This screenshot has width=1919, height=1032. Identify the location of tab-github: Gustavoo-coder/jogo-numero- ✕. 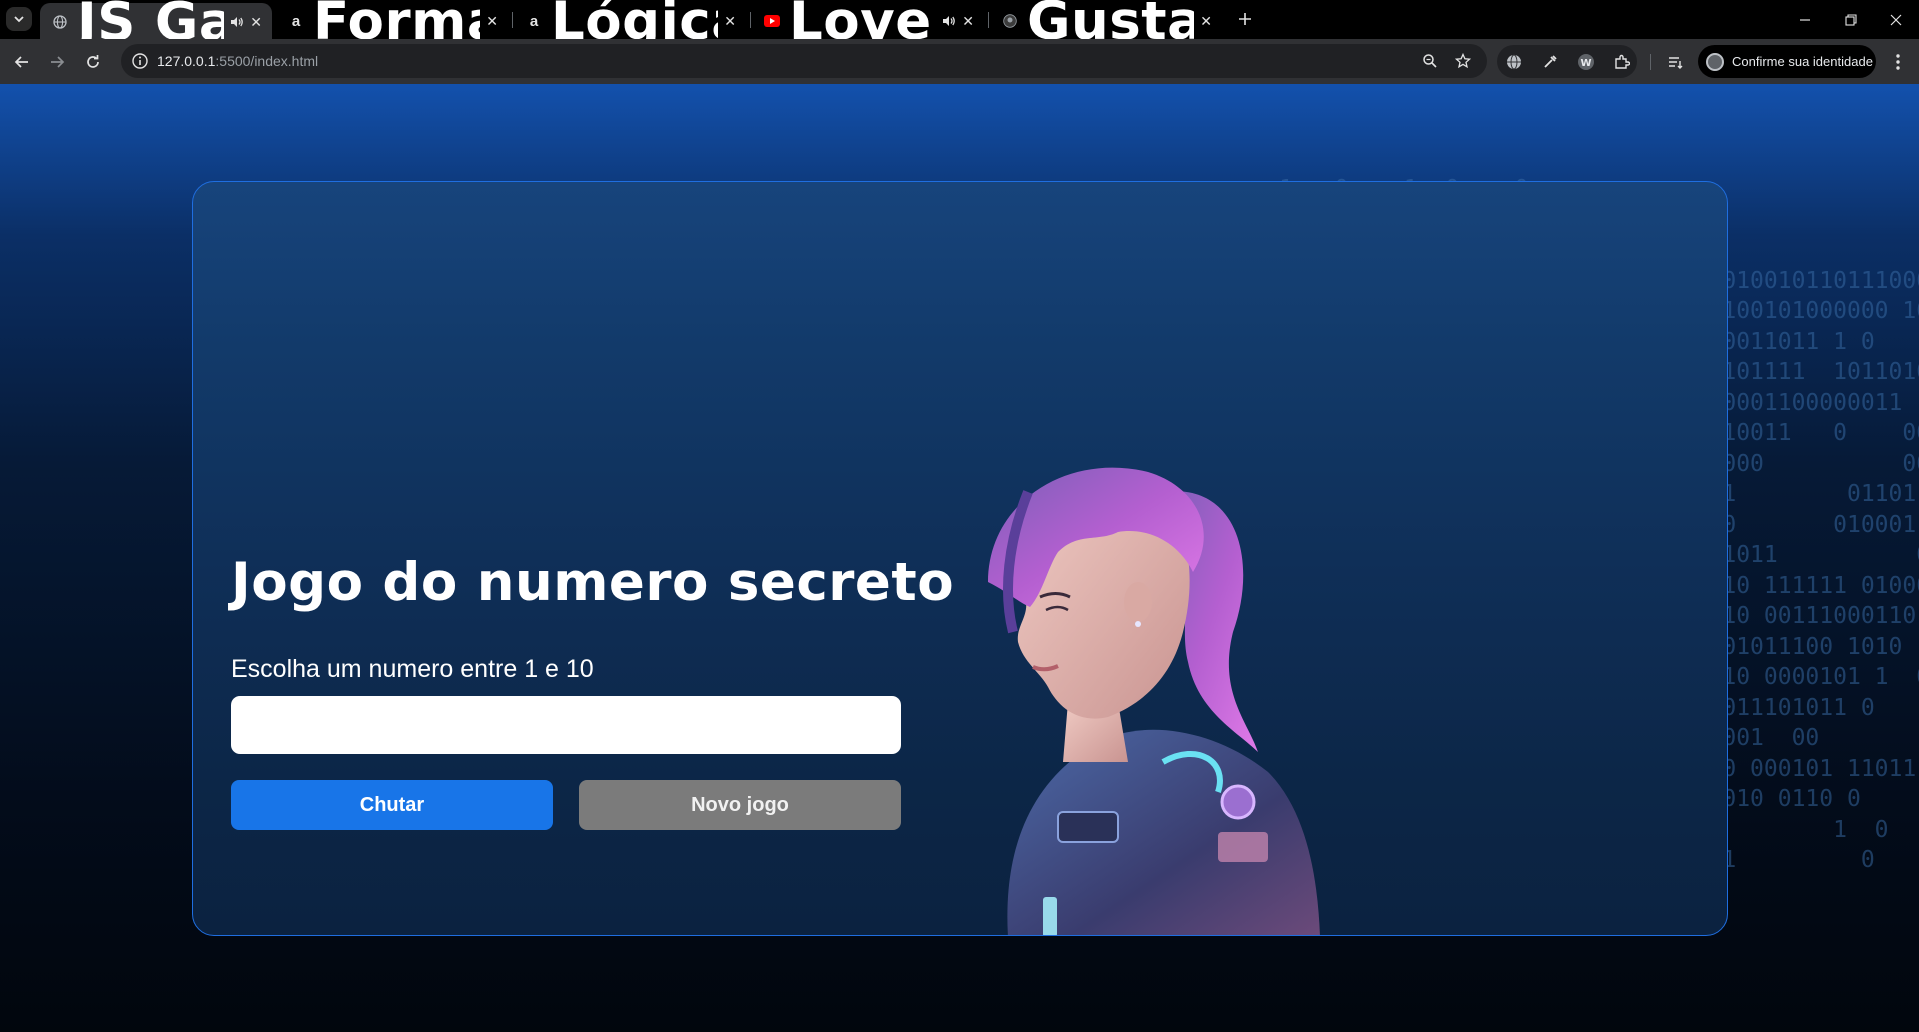
(1106, 26).